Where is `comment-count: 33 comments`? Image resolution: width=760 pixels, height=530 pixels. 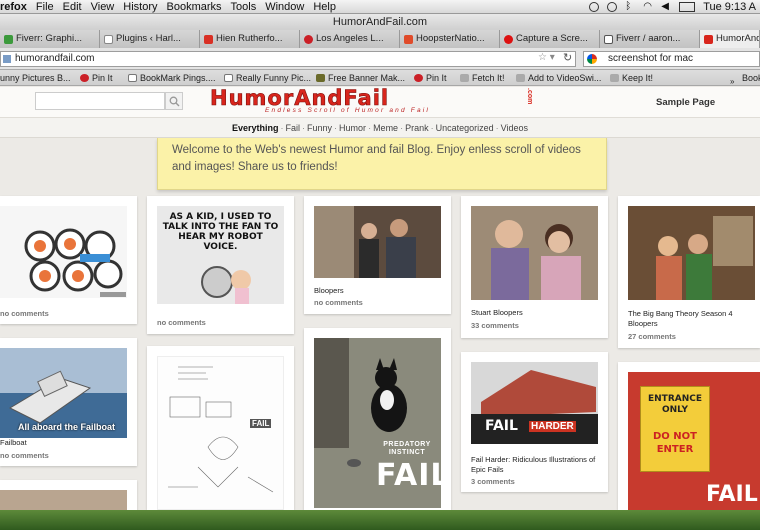 comment-count: 33 comments is located at coordinates (495, 325).